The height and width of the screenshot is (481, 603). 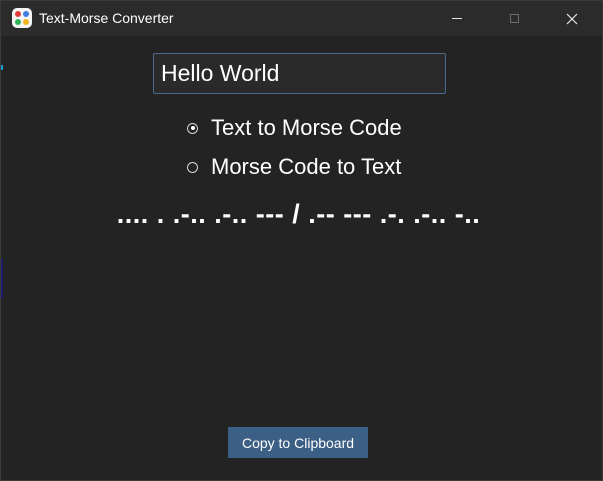 I want to click on radio-text-to-morse: Text to Morse Code, so click(x=294, y=128).